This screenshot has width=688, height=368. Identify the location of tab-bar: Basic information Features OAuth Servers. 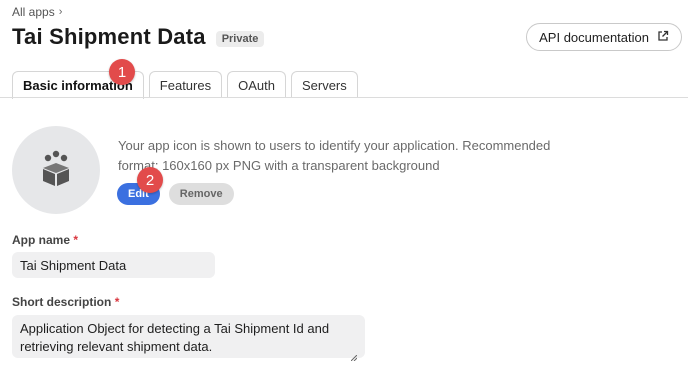
(185, 85).